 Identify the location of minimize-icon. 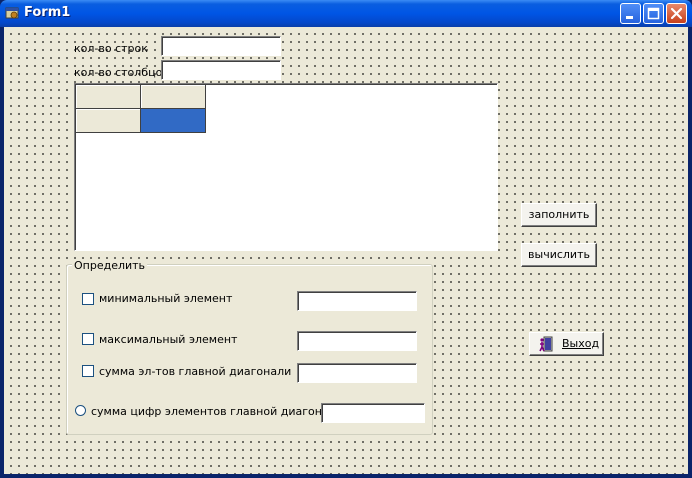
(629, 17).